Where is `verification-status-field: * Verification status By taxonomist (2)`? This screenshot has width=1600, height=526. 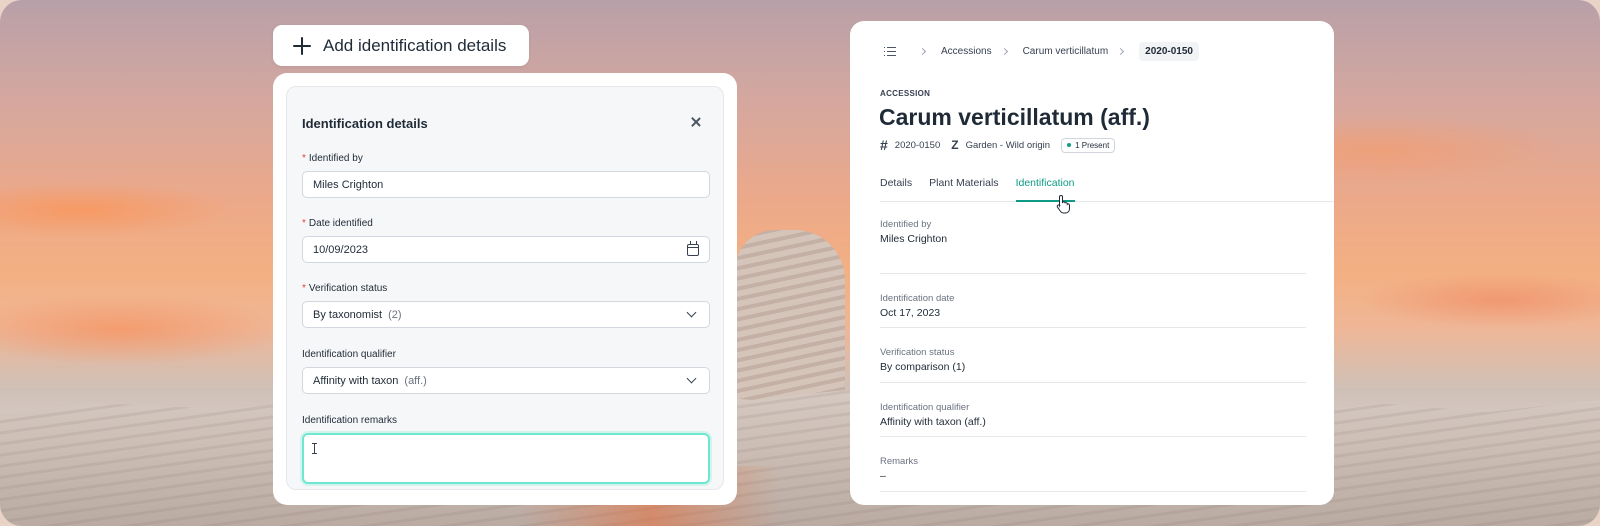
verification-status-field: * Verification status By taxonomist (2) is located at coordinates (506, 305).